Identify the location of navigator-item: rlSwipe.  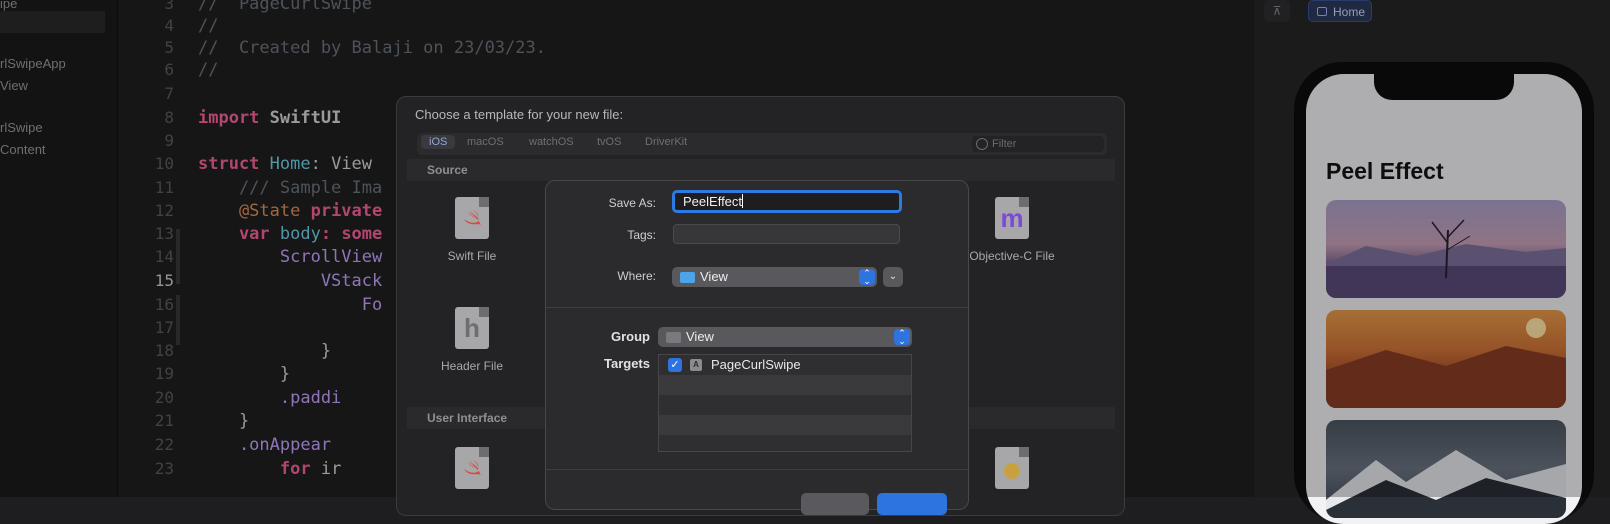
(21, 128).